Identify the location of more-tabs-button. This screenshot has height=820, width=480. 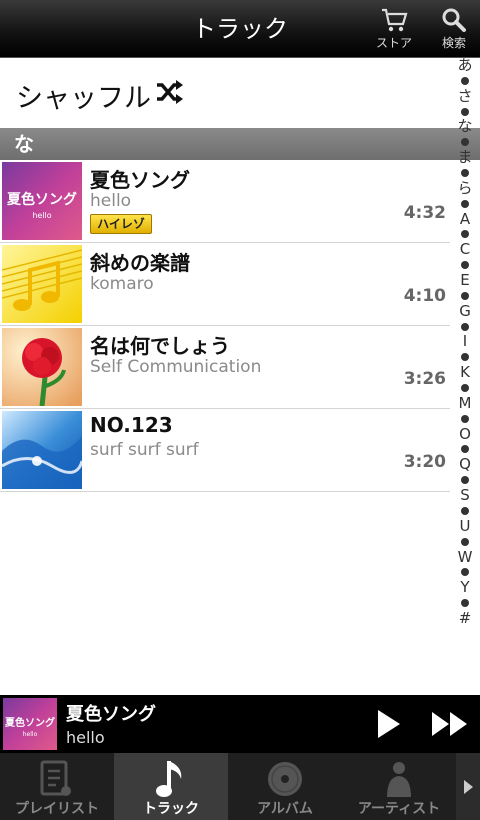
(468, 786).